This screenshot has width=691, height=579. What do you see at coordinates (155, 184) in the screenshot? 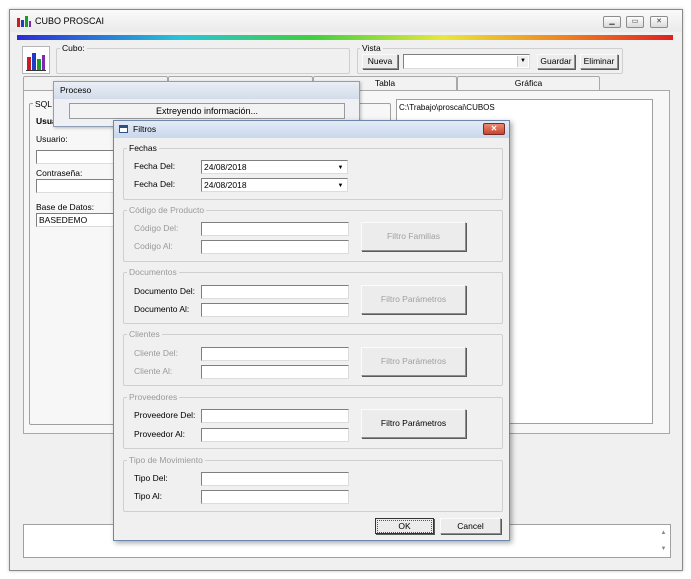
I see `fecha-al-label: Fecha Del:` at bounding box center [155, 184].